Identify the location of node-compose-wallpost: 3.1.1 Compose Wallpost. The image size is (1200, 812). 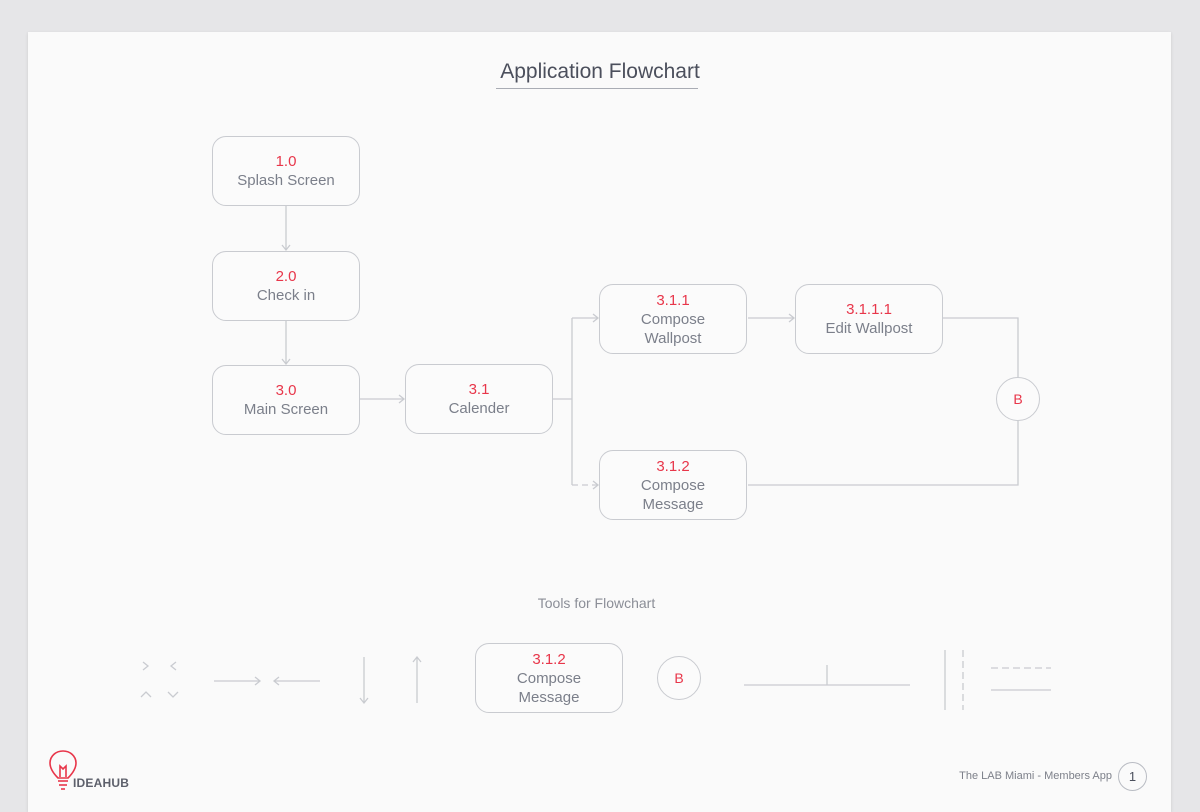
(673, 319).